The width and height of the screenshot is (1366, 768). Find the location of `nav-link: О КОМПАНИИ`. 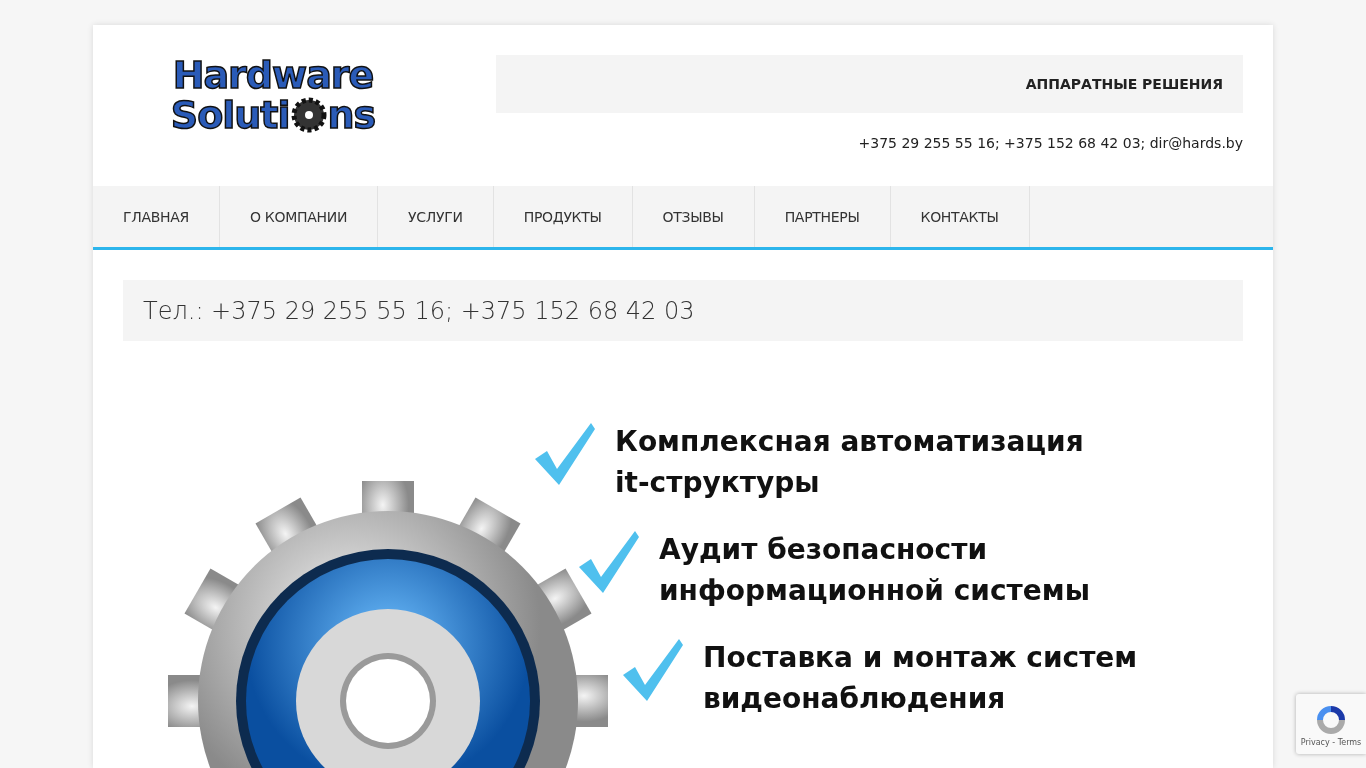

nav-link: О КОМПАНИИ is located at coordinates (299, 216).